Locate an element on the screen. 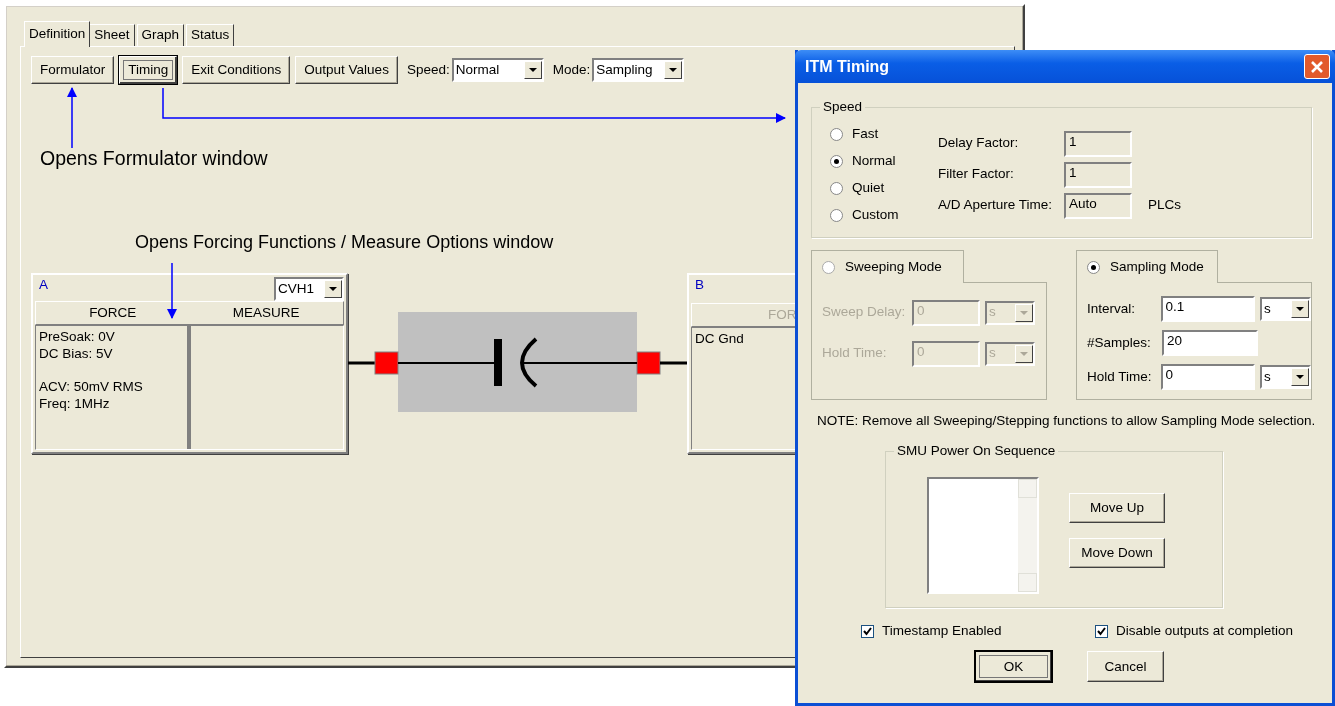 The image size is (1335, 706). field-label: #Samples: is located at coordinates (1119, 343).